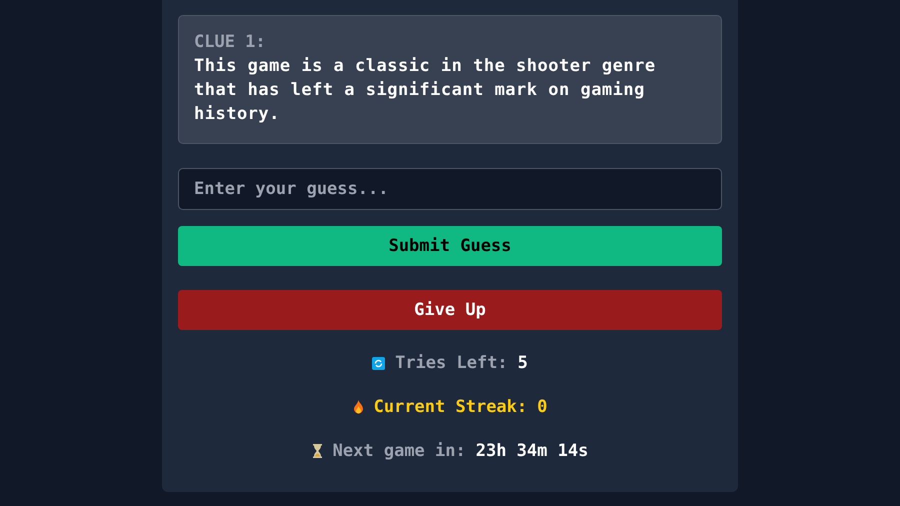 The height and width of the screenshot is (506, 900). I want to click on hourglass-icon, so click(317, 451).